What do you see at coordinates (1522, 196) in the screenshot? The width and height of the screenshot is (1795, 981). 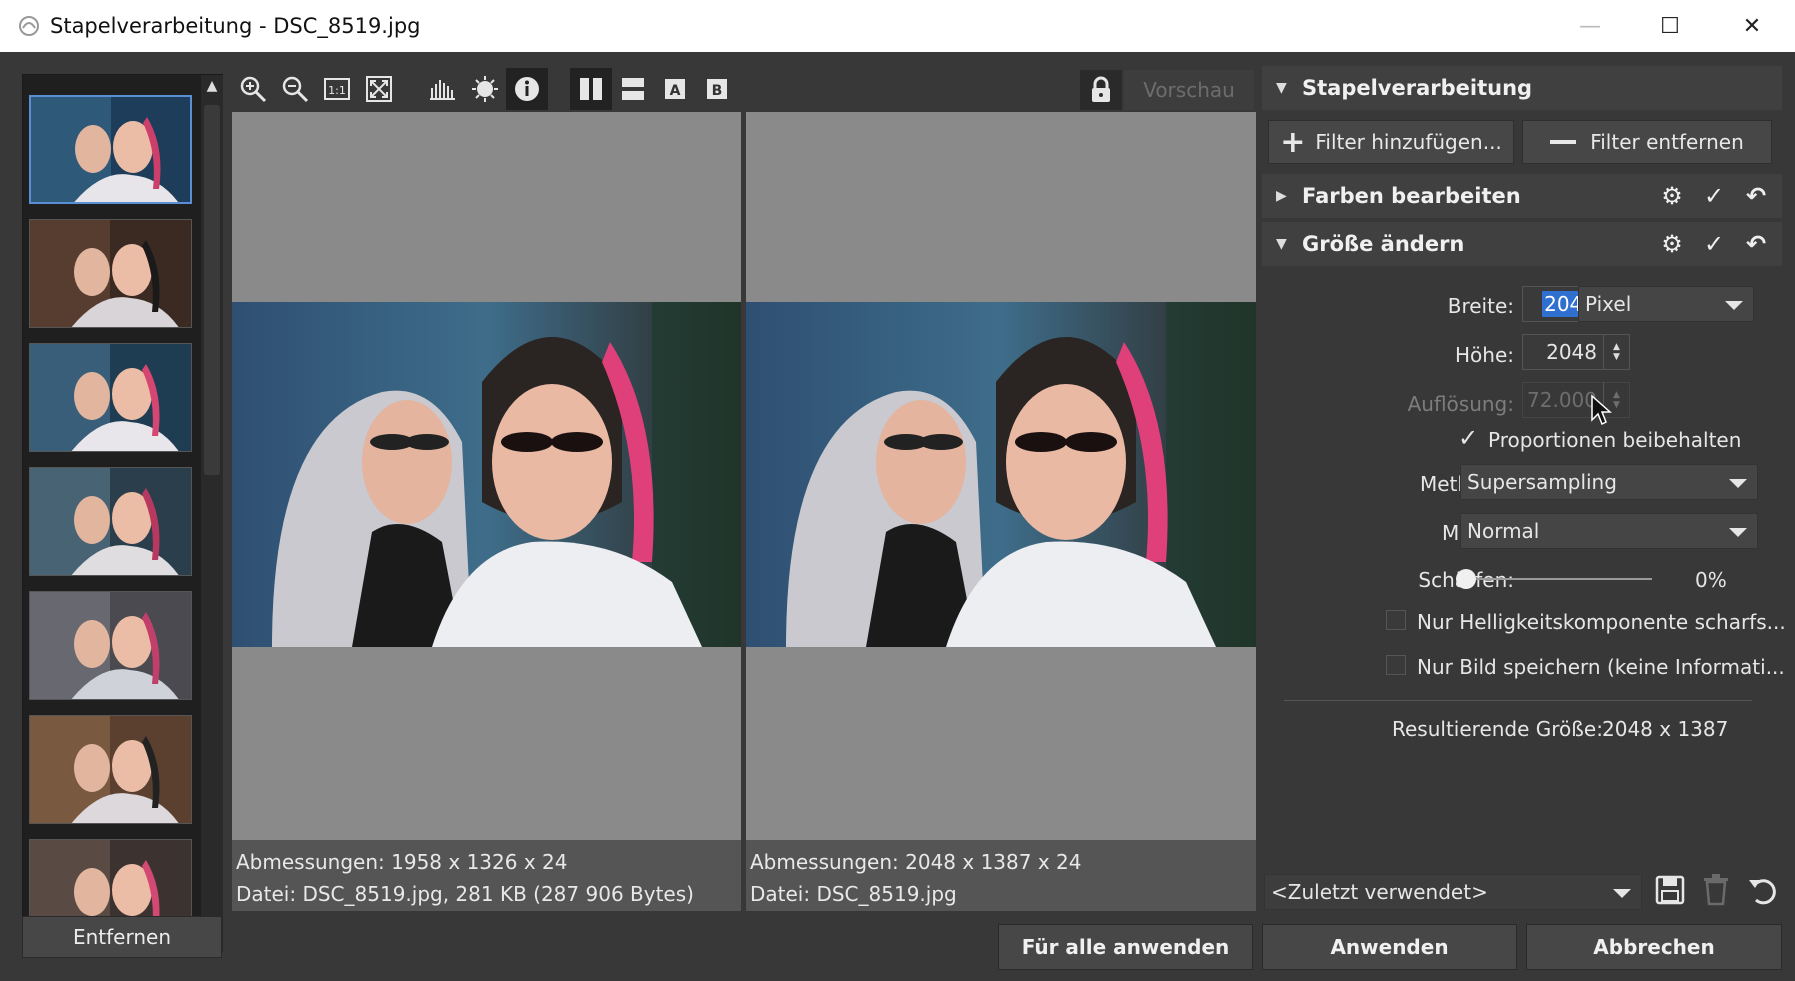 I see `colors-section-header: ▶ Farben bearbeiten ⚙ ✓ ↶` at bounding box center [1522, 196].